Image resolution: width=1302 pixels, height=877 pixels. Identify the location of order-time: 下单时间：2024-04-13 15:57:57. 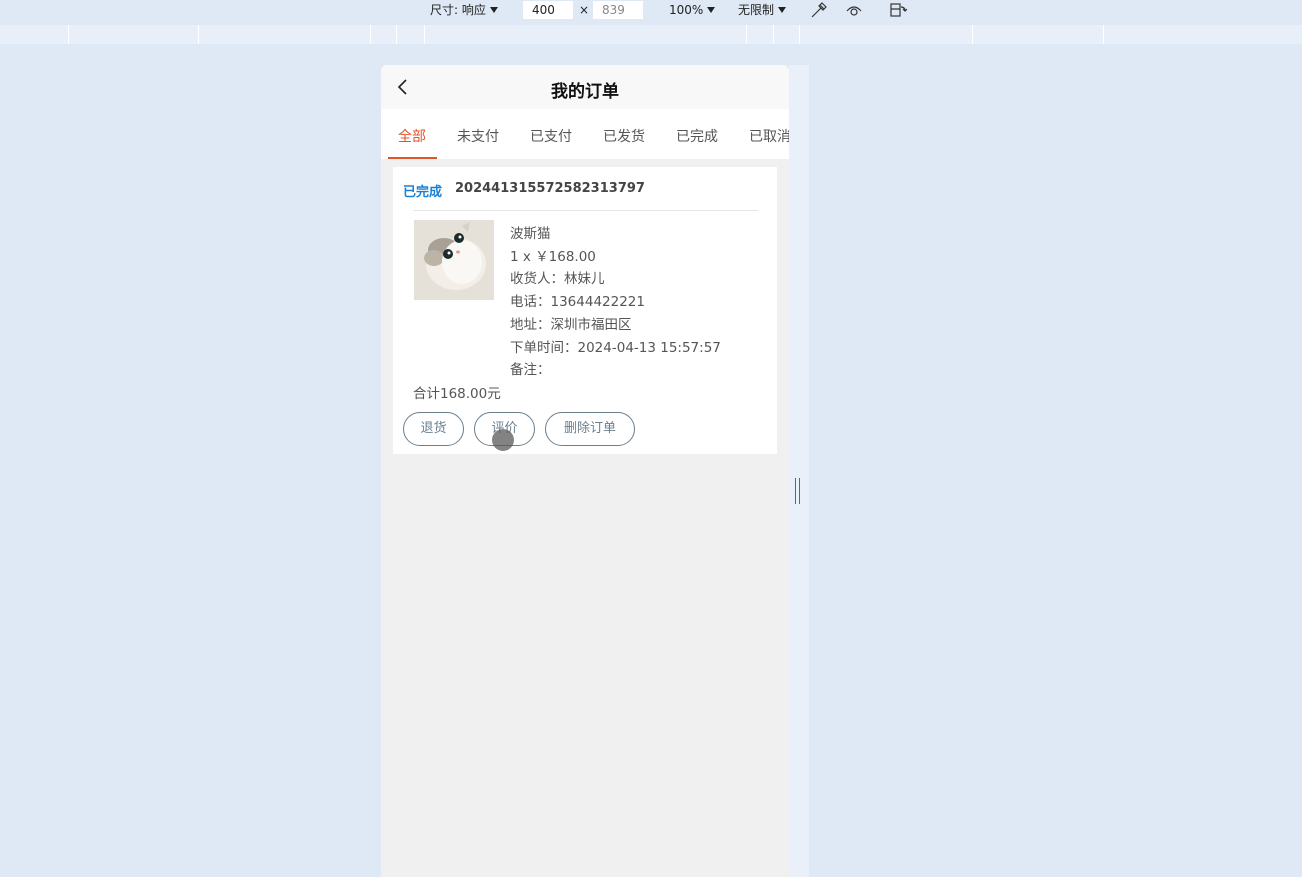
(615, 347).